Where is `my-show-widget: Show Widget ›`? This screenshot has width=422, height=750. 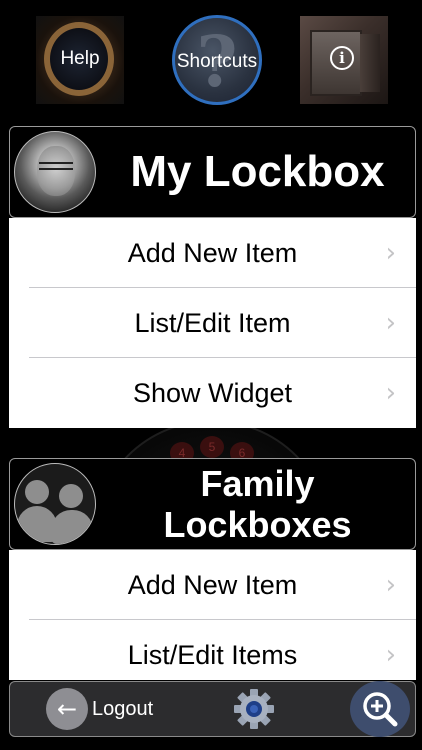 my-show-widget: Show Widget › is located at coordinates (212, 393).